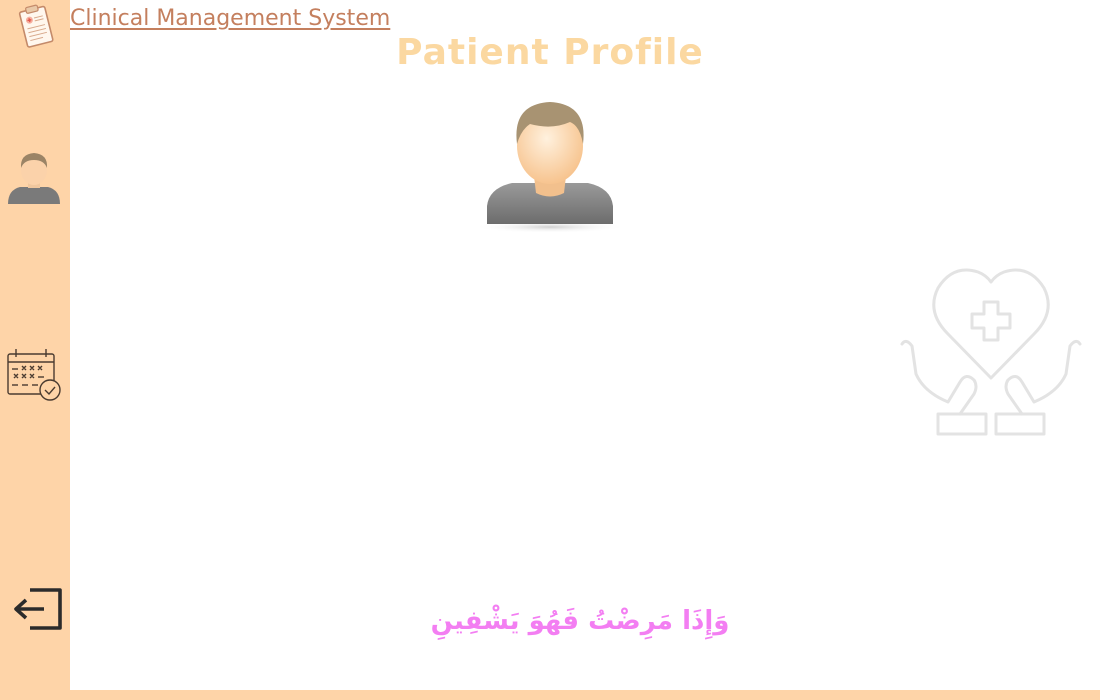 The height and width of the screenshot is (700, 1100). I want to click on verse-text: وَإِذَا مَرِضْتُ فَهُوَ يَشْفِينِ, so click(580, 621).